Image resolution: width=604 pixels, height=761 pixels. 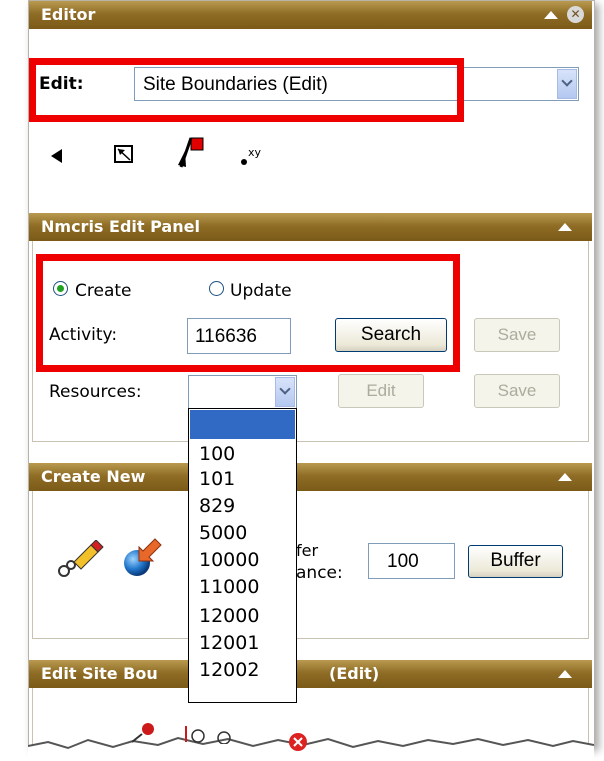 What do you see at coordinates (229, 560) in the screenshot?
I see `dropdown-option: 10000` at bounding box center [229, 560].